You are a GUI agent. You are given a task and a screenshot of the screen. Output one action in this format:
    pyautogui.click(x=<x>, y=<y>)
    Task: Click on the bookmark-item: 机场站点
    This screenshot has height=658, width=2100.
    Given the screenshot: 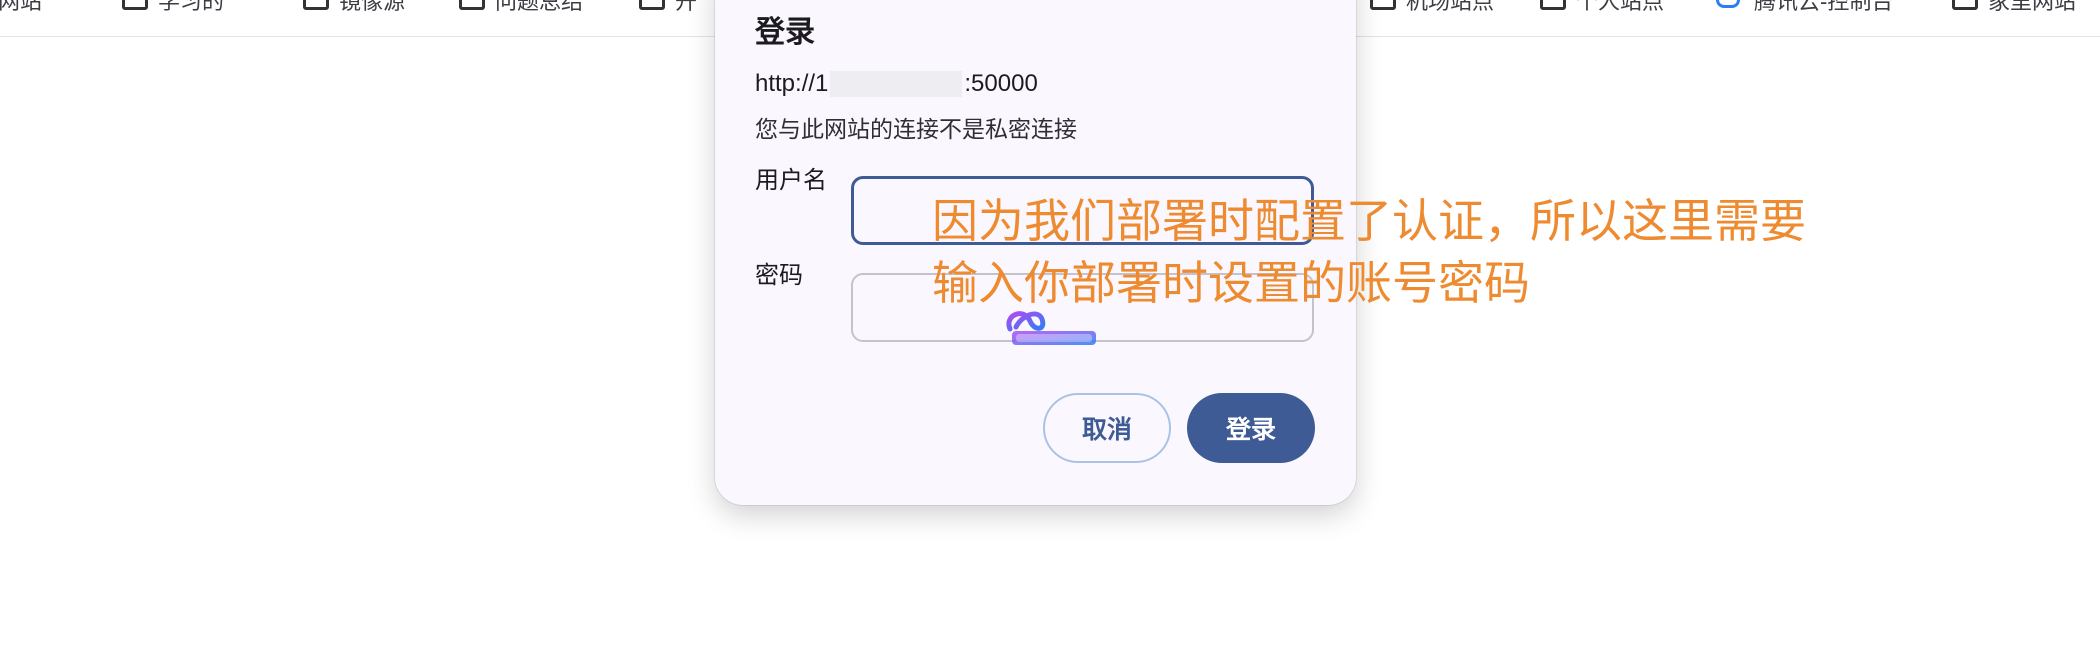 What is the action you would take?
    pyautogui.click(x=1432, y=7)
    